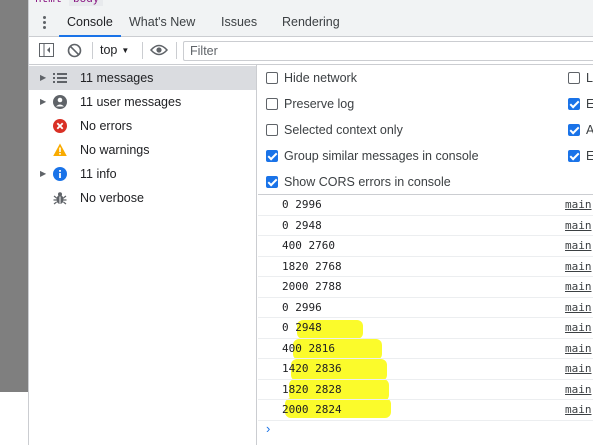 The image size is (593, 445). I want to click on log-xhr-checkbox: Lo, so click(580, 78).